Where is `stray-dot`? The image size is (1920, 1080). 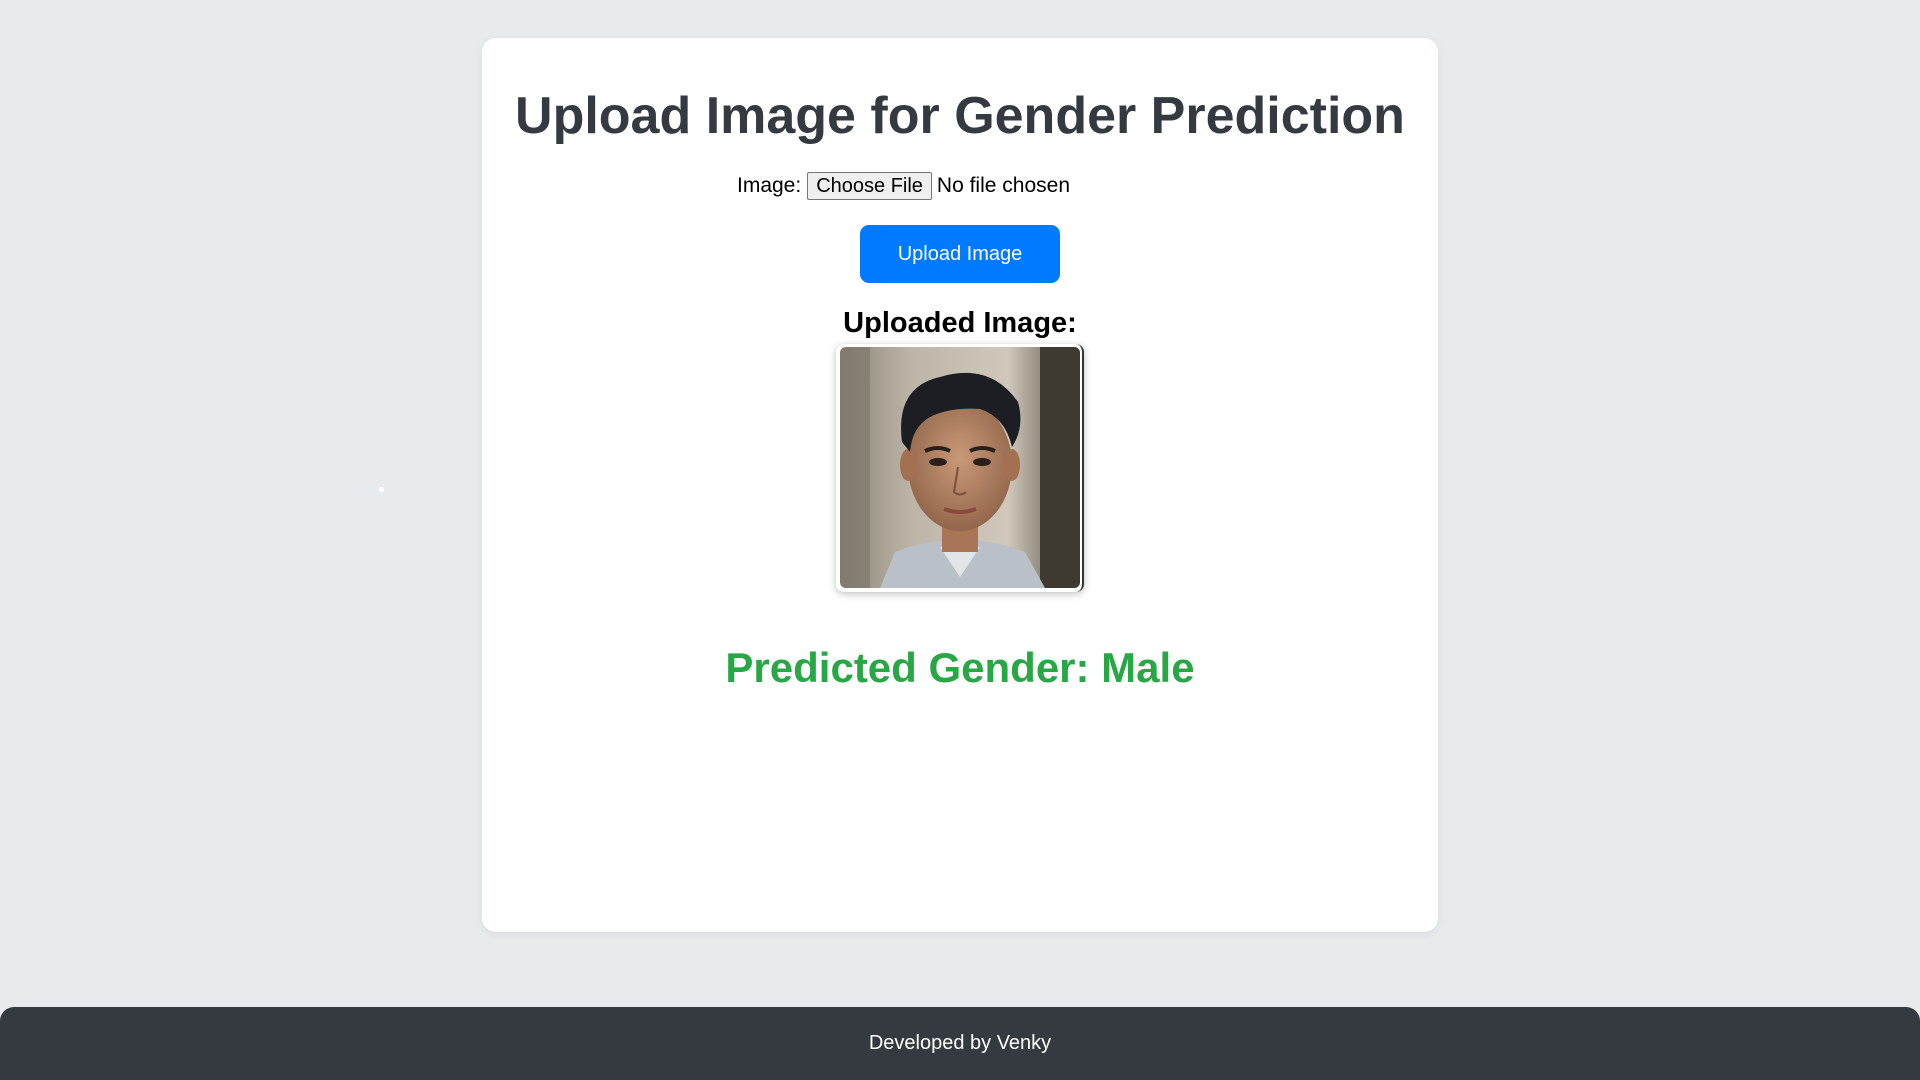 stray-dot is located at coordinates (381, 489).